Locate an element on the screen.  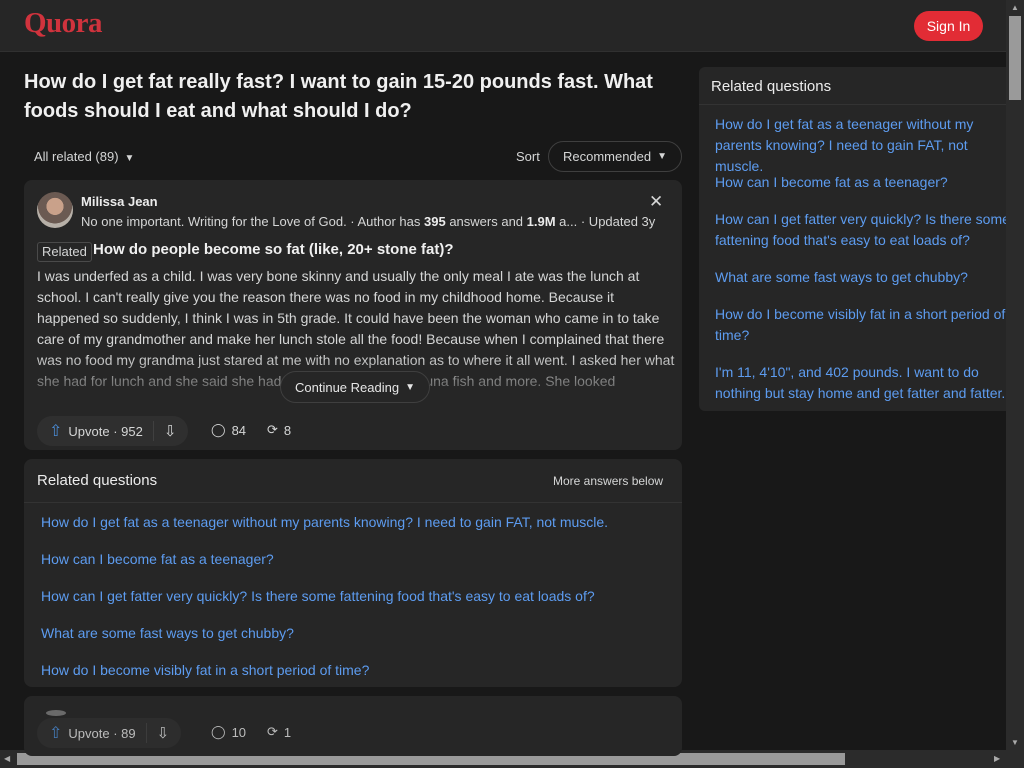
view-count: 1.9M is located at coordinates (541, 221).